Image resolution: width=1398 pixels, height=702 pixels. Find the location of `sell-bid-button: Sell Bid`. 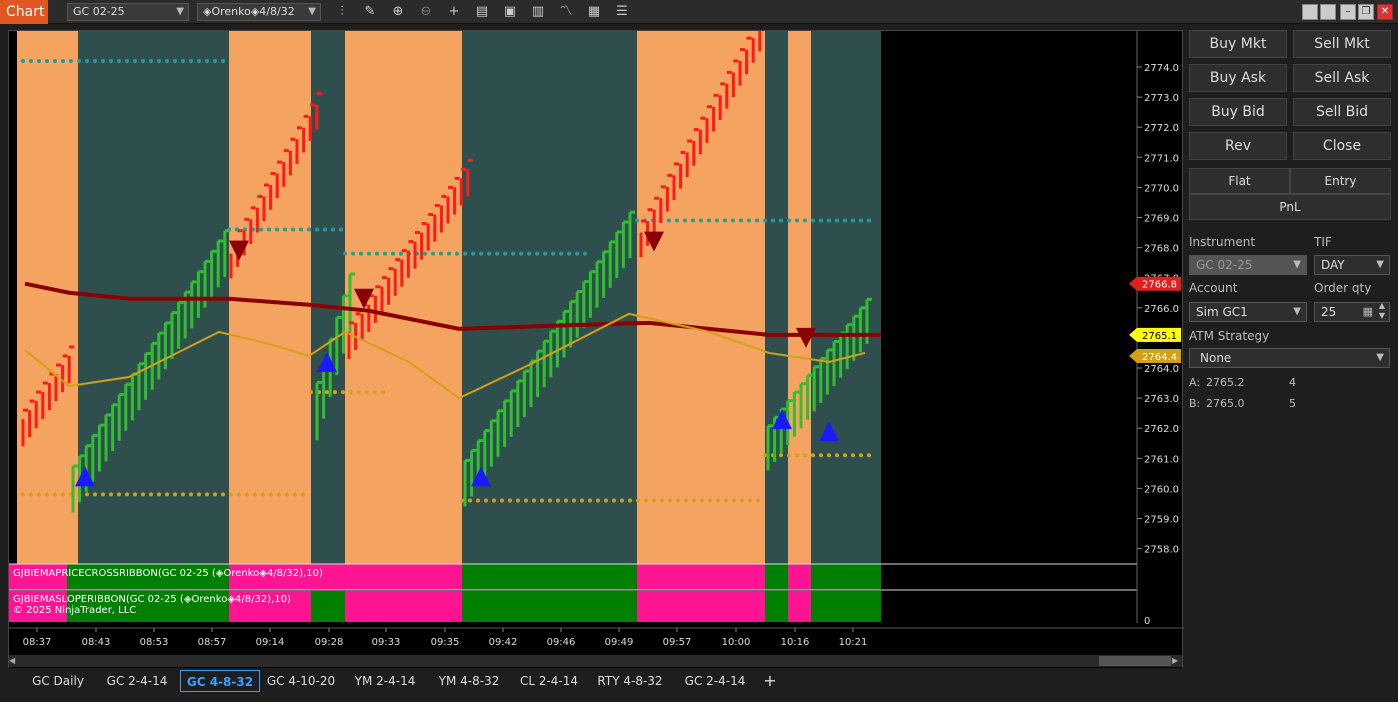

sell-bid-button: Sell Bid is located at coordinates (1342, 112).